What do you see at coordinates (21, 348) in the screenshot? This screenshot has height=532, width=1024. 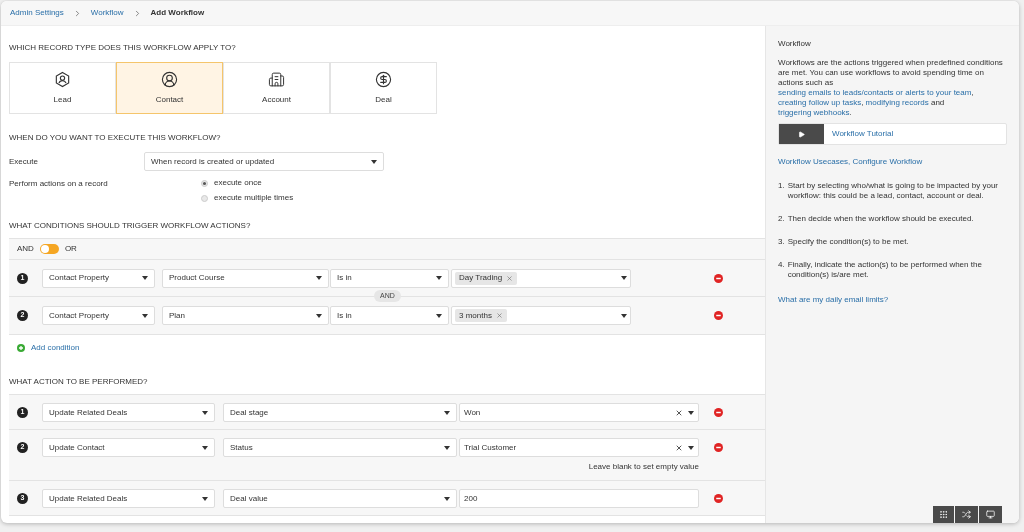 I see `plus-circle-icon` at bounding box center [21, 348].